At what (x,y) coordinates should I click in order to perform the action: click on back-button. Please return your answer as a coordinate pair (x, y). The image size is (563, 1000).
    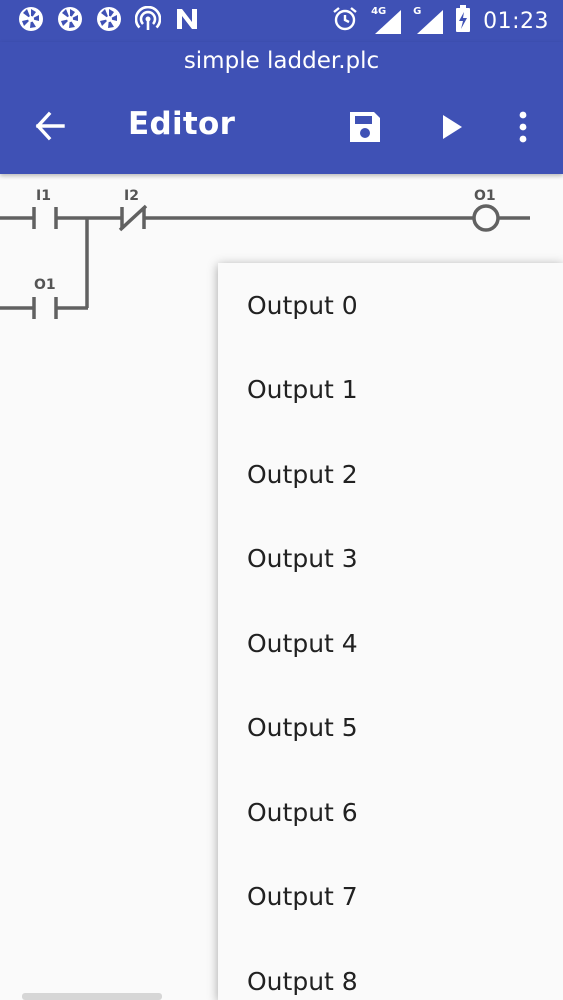
    Looking at the image, I should click on (50, 126).